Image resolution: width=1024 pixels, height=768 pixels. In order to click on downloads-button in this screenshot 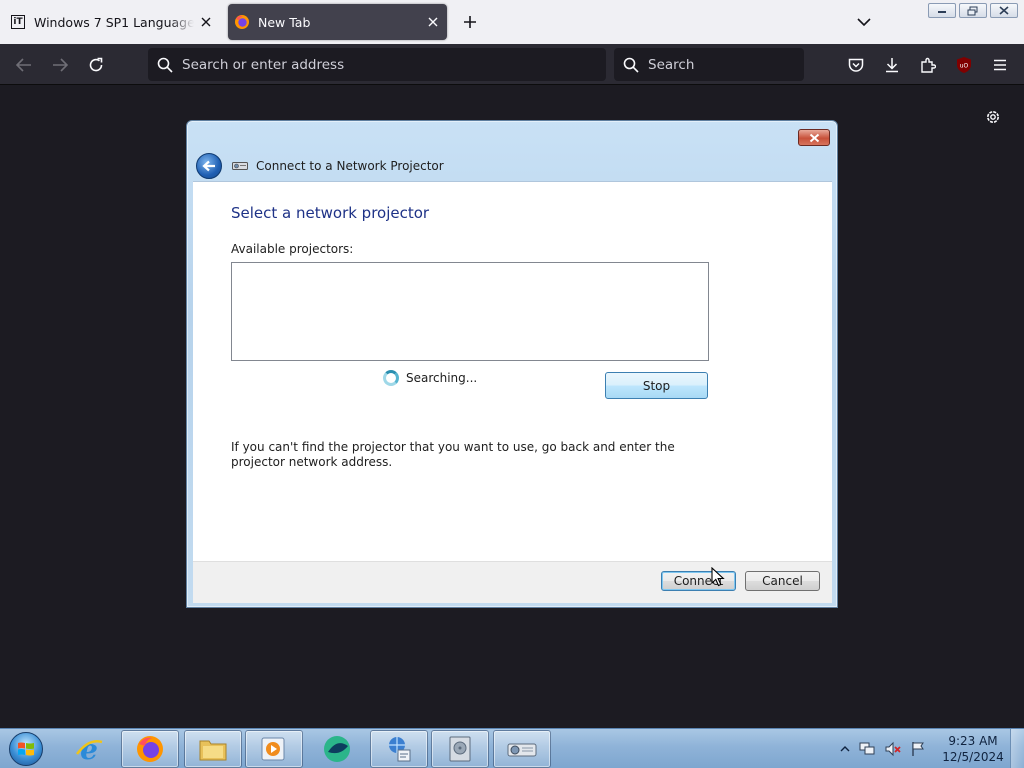, I will do `click(892, 65)`.